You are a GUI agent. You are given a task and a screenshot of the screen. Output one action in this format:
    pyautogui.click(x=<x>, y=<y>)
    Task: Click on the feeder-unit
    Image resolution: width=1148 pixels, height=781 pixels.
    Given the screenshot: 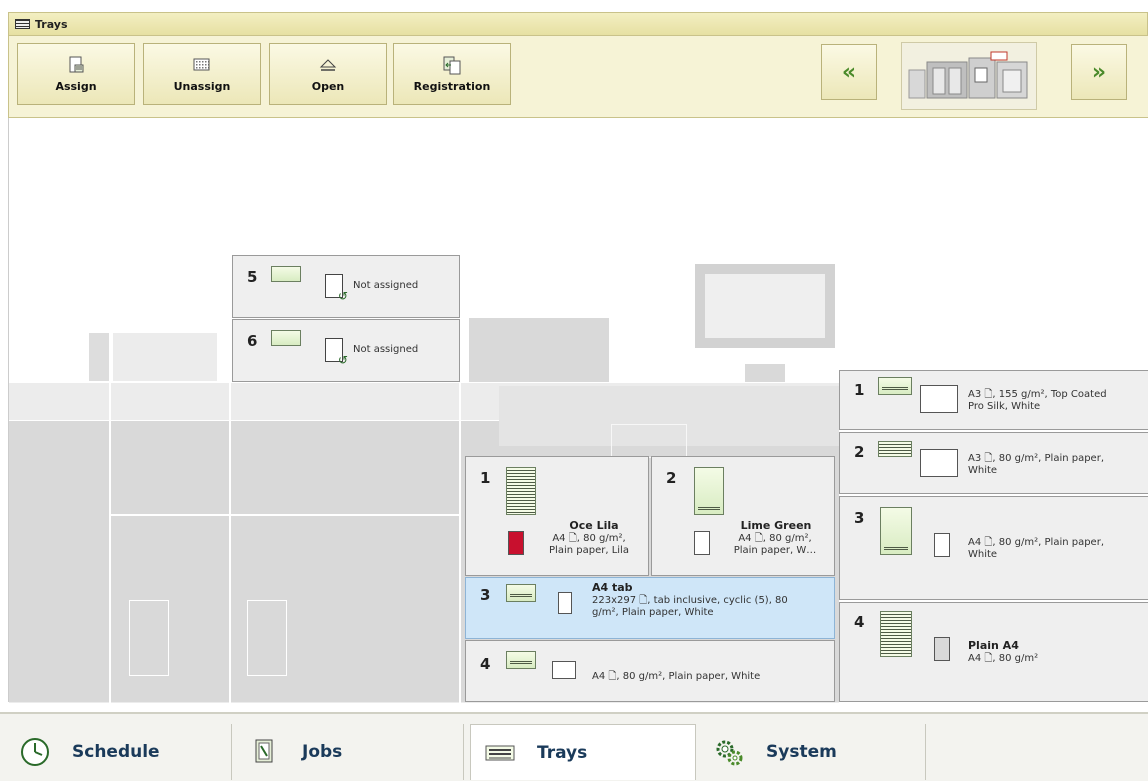 What is the action you would take?
    pyautogui.click(x=539, y=350)
    